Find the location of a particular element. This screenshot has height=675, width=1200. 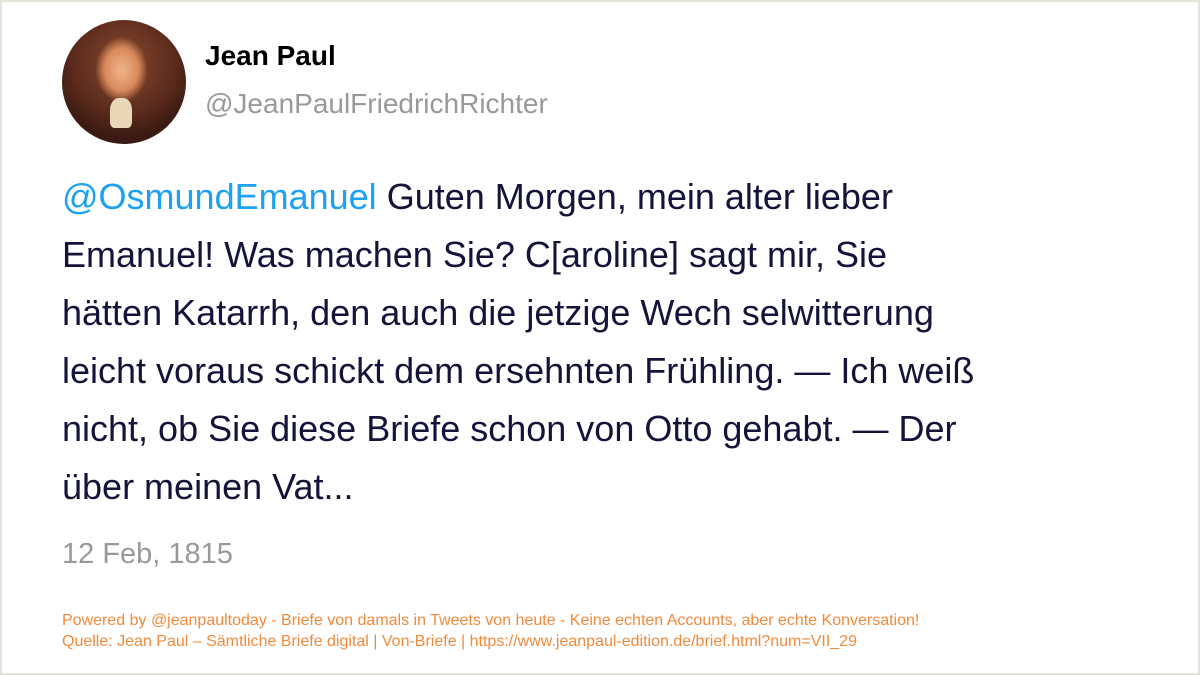

author-handle: @JeanPaulFriedrichRichter is located at coordinates (376, 104).